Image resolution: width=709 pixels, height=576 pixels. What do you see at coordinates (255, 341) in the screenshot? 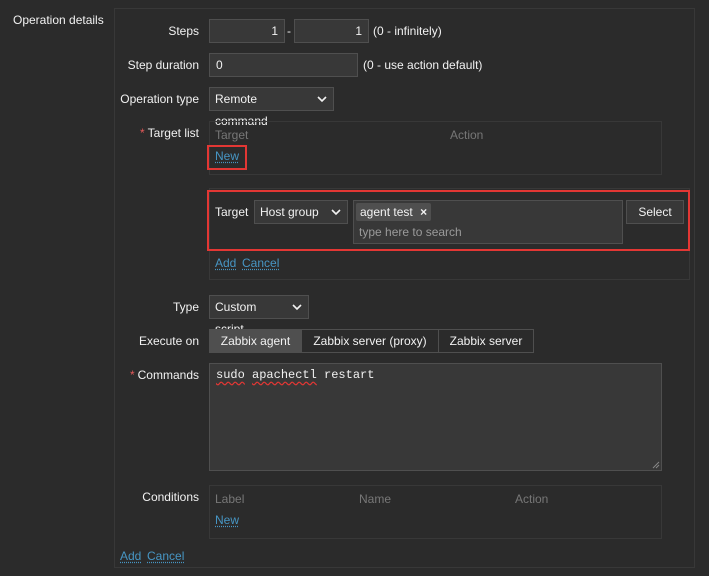
I see `execute-on-zabbix-agent: Zabbix agent` at bounding box center [255, 341].